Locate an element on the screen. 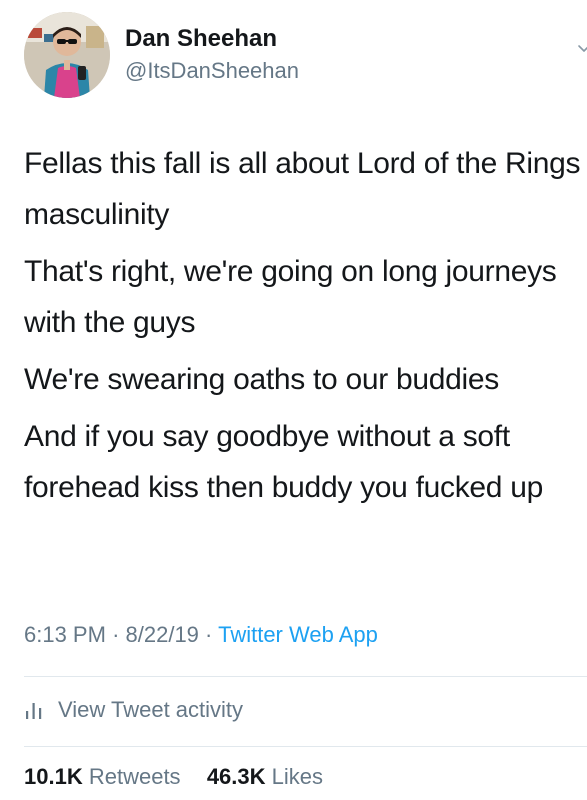  likes-label: Likes is located at coordinates (297, 776).